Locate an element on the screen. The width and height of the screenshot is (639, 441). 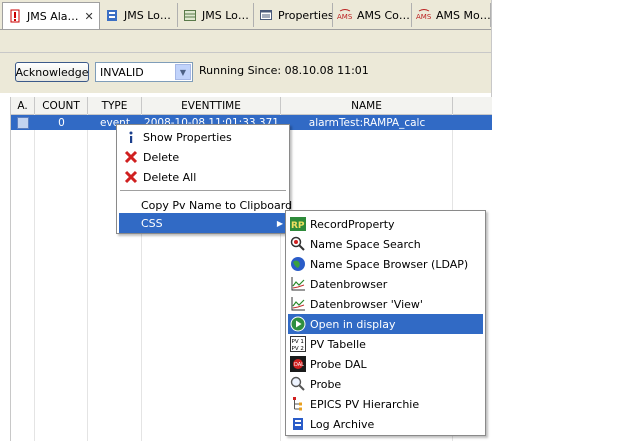
column-header-extra is located at coordinates (472, 105).